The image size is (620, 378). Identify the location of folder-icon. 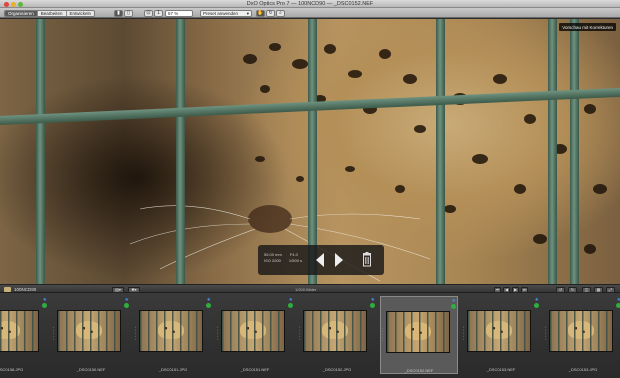
(7, 289).